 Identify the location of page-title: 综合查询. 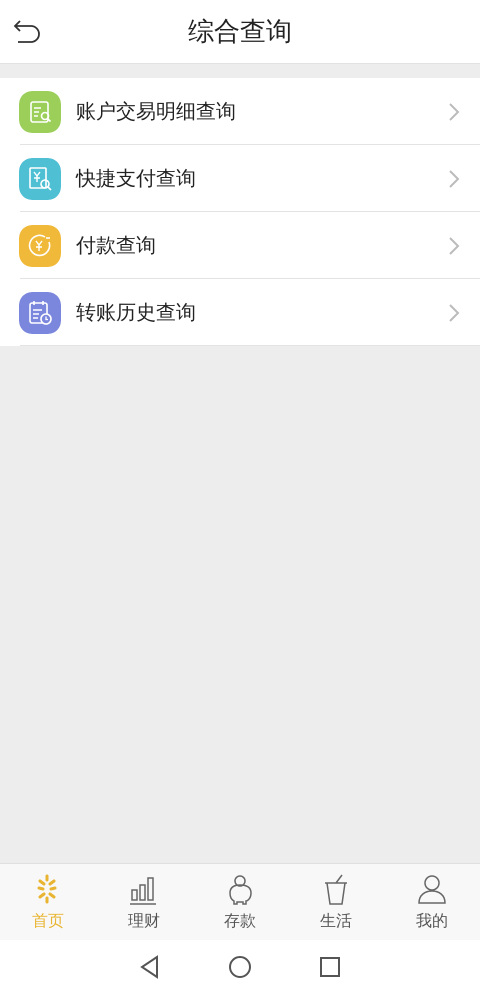
(240, 32).